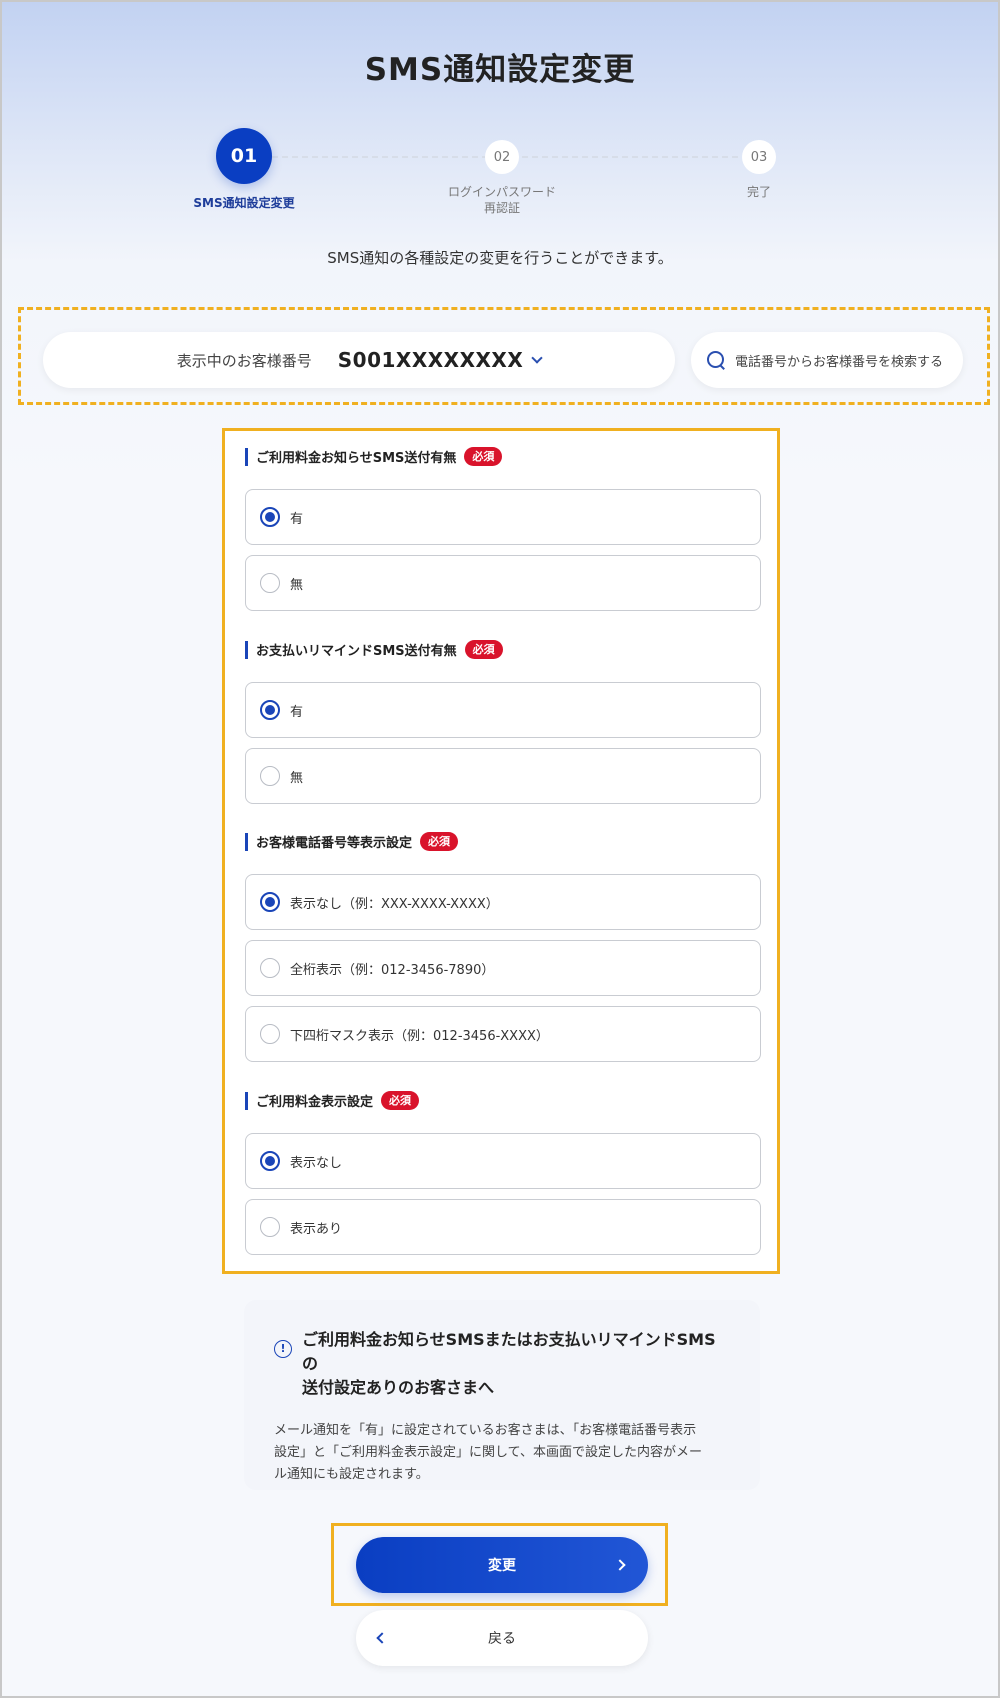  I want to click on step-1: 01 SMS通知設定変更, so click(244, 169).